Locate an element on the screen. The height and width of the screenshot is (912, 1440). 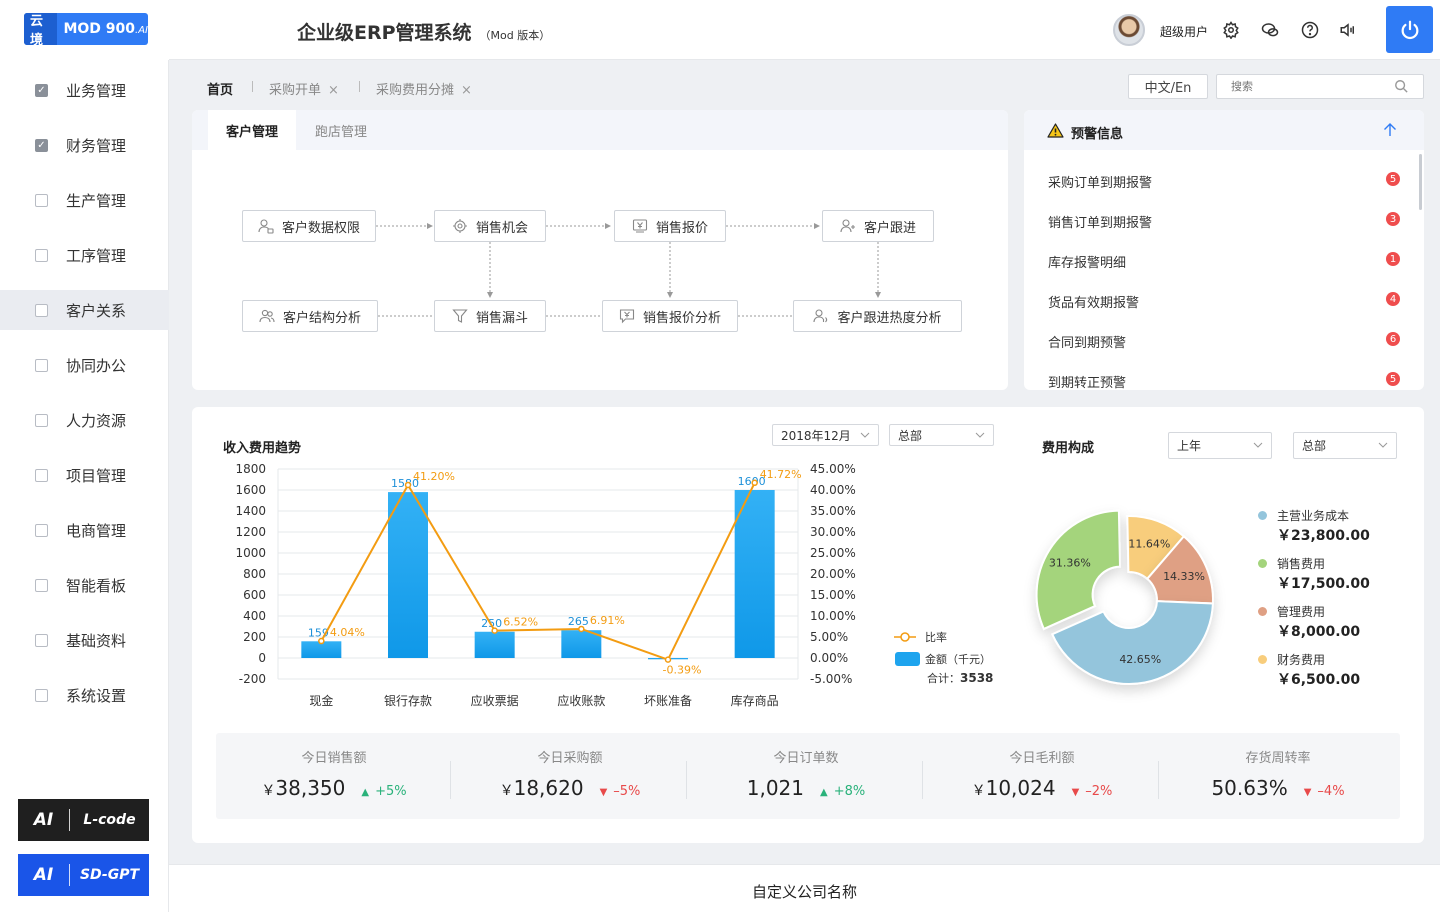
node-customer-followup: 客户跟进 is located at coordinates (878, 226).